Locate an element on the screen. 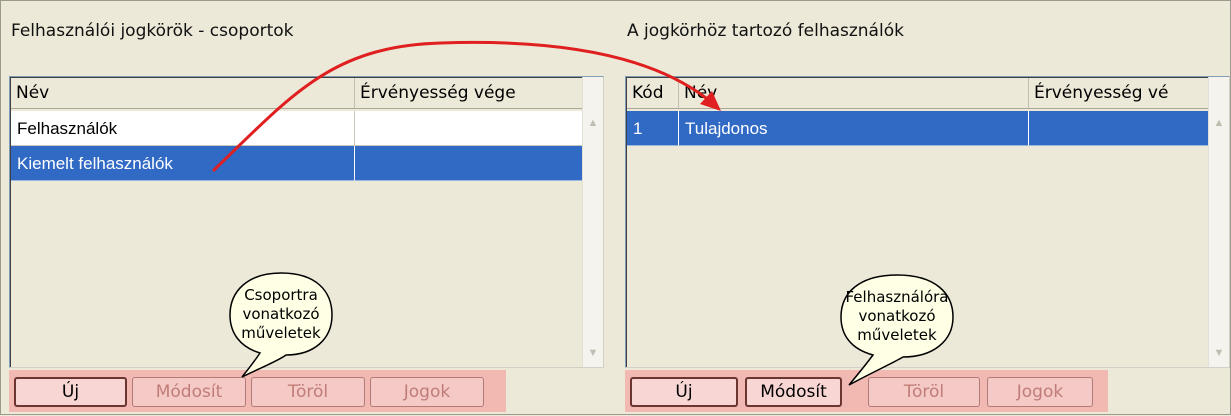 The height and width of the screenshot is (416, 1231). annotation-arrow is located at coordinates (466, 106).